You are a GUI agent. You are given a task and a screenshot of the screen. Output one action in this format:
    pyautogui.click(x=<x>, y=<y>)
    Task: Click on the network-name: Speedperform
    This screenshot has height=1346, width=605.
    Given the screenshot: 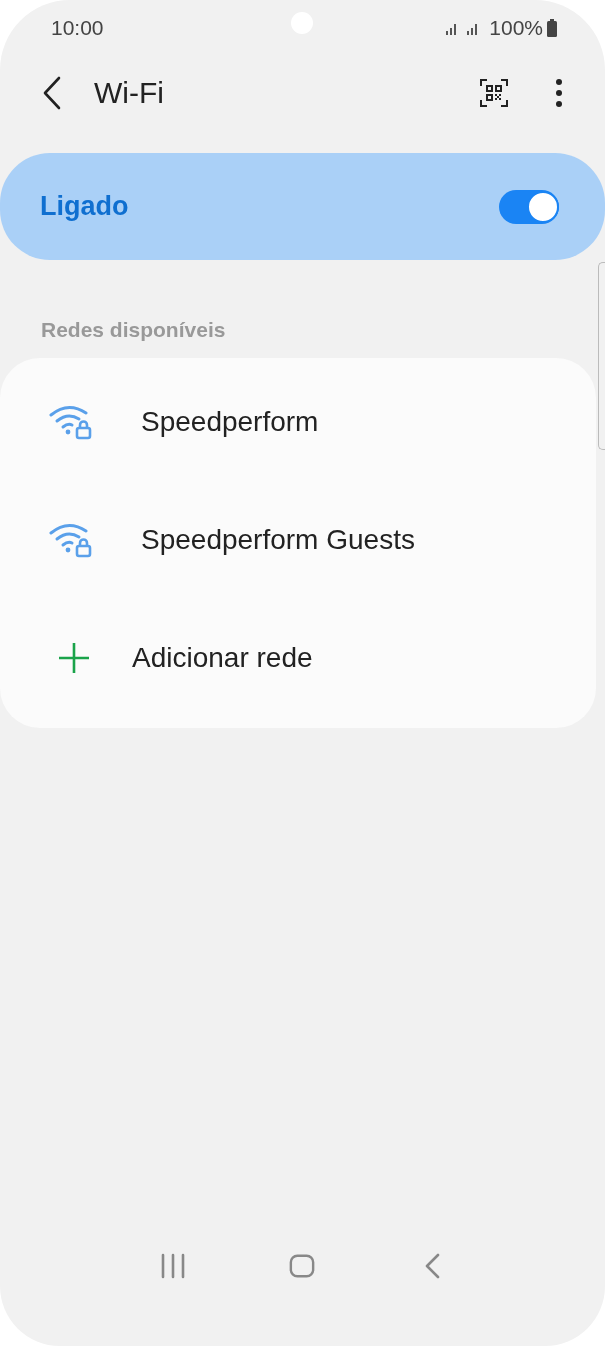 What is the action you would take?
    pyautogui.click(x=230, y=422)
    